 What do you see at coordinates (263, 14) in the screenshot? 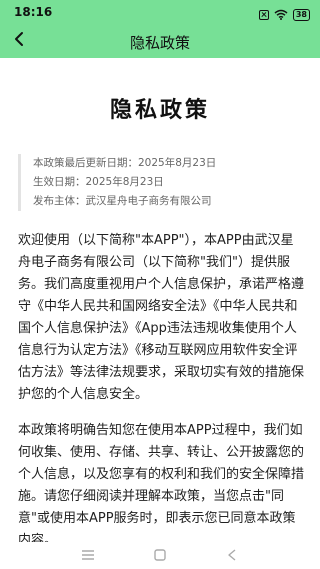
I see `sim-off-icon` at bounding box center [263, 14].